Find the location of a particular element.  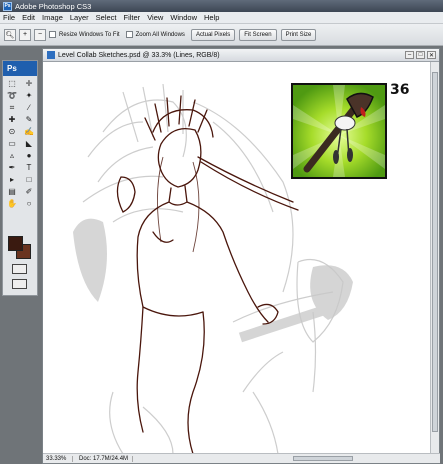

badge-number: 36 is located at coordinates (400, 90).